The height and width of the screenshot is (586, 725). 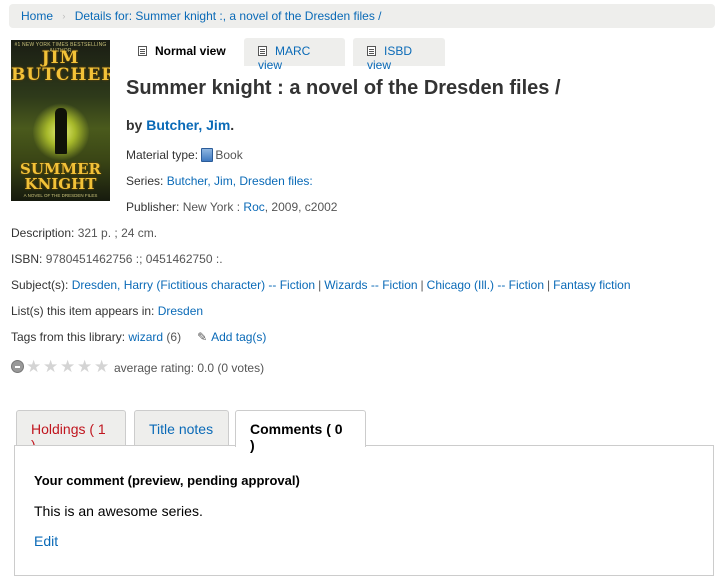 I want to click on description-label: Description:, so click(x=44, y=233).